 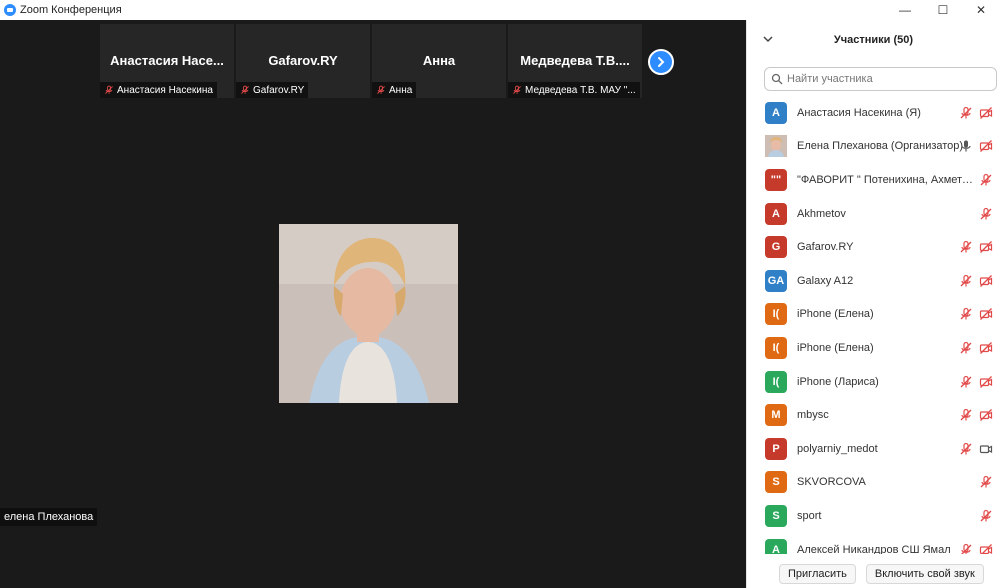 I want to click on avatar-initials: "", so click(x=776, y=179).